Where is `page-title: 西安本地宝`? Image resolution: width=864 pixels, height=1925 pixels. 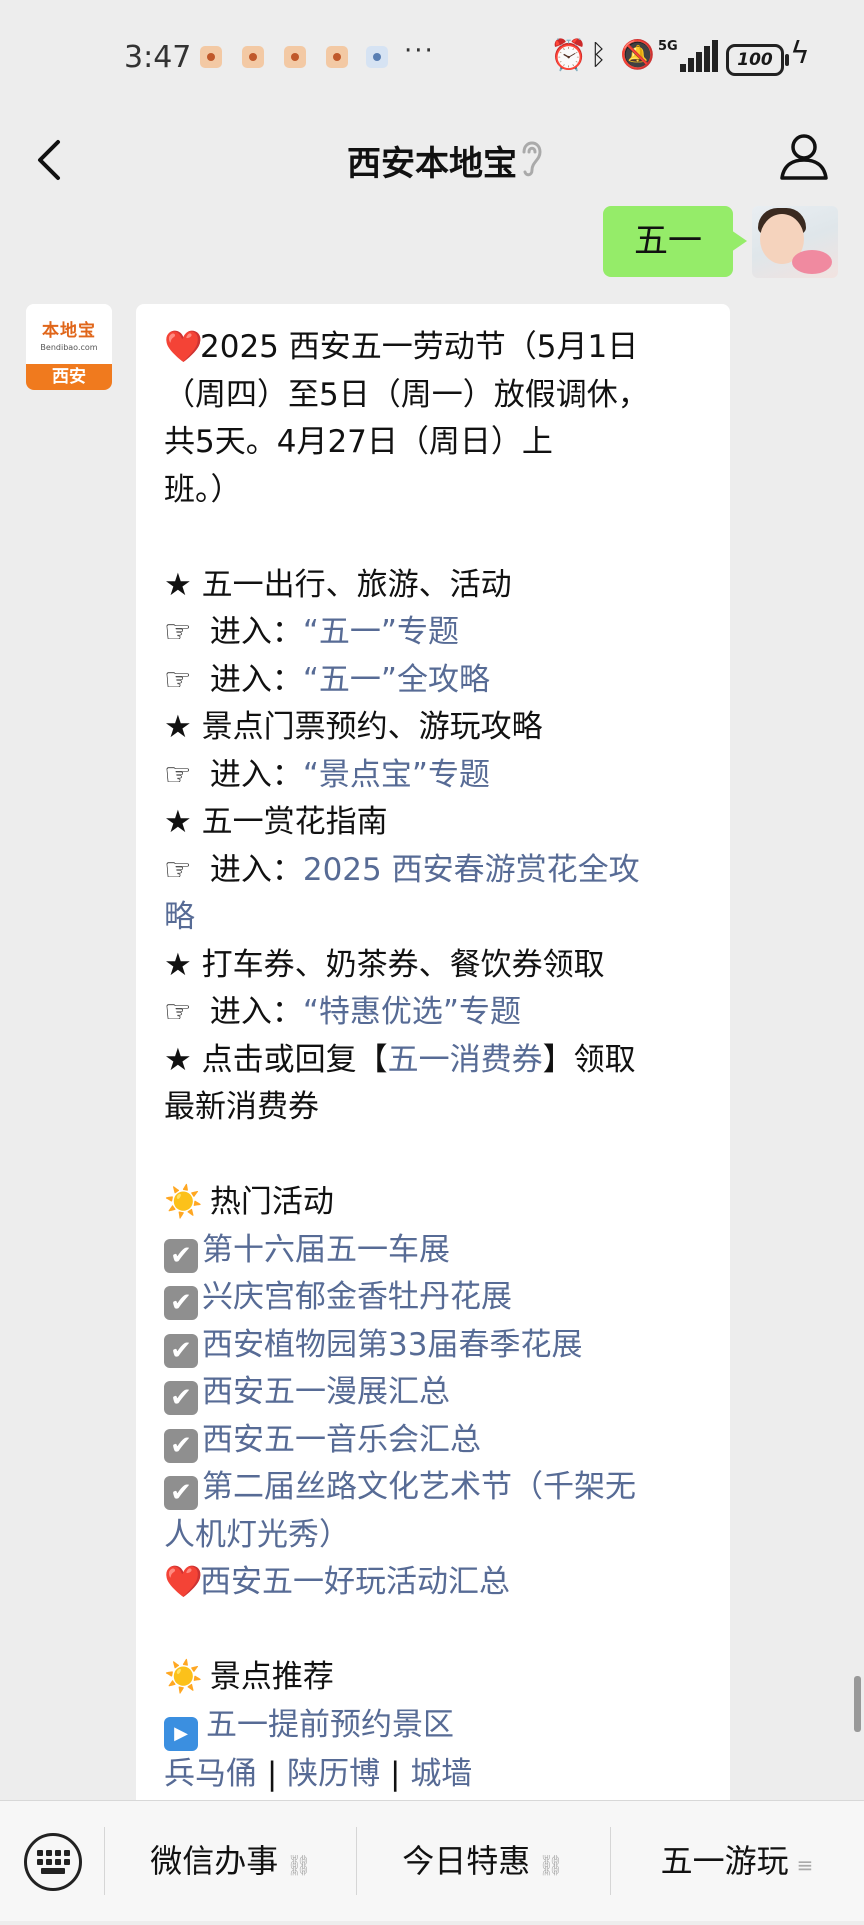 page-title: 西安本地宝 is located at coordinates (432, 164).